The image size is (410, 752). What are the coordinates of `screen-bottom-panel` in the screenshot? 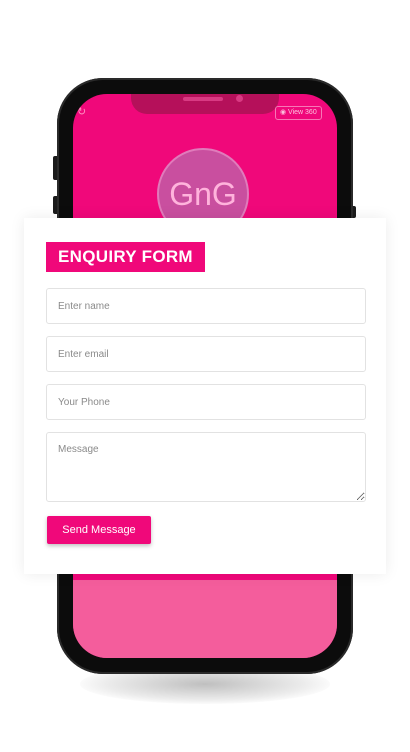 It's located at (205, 619).